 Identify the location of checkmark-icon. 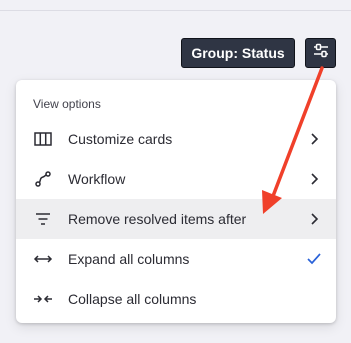
(314, 259).